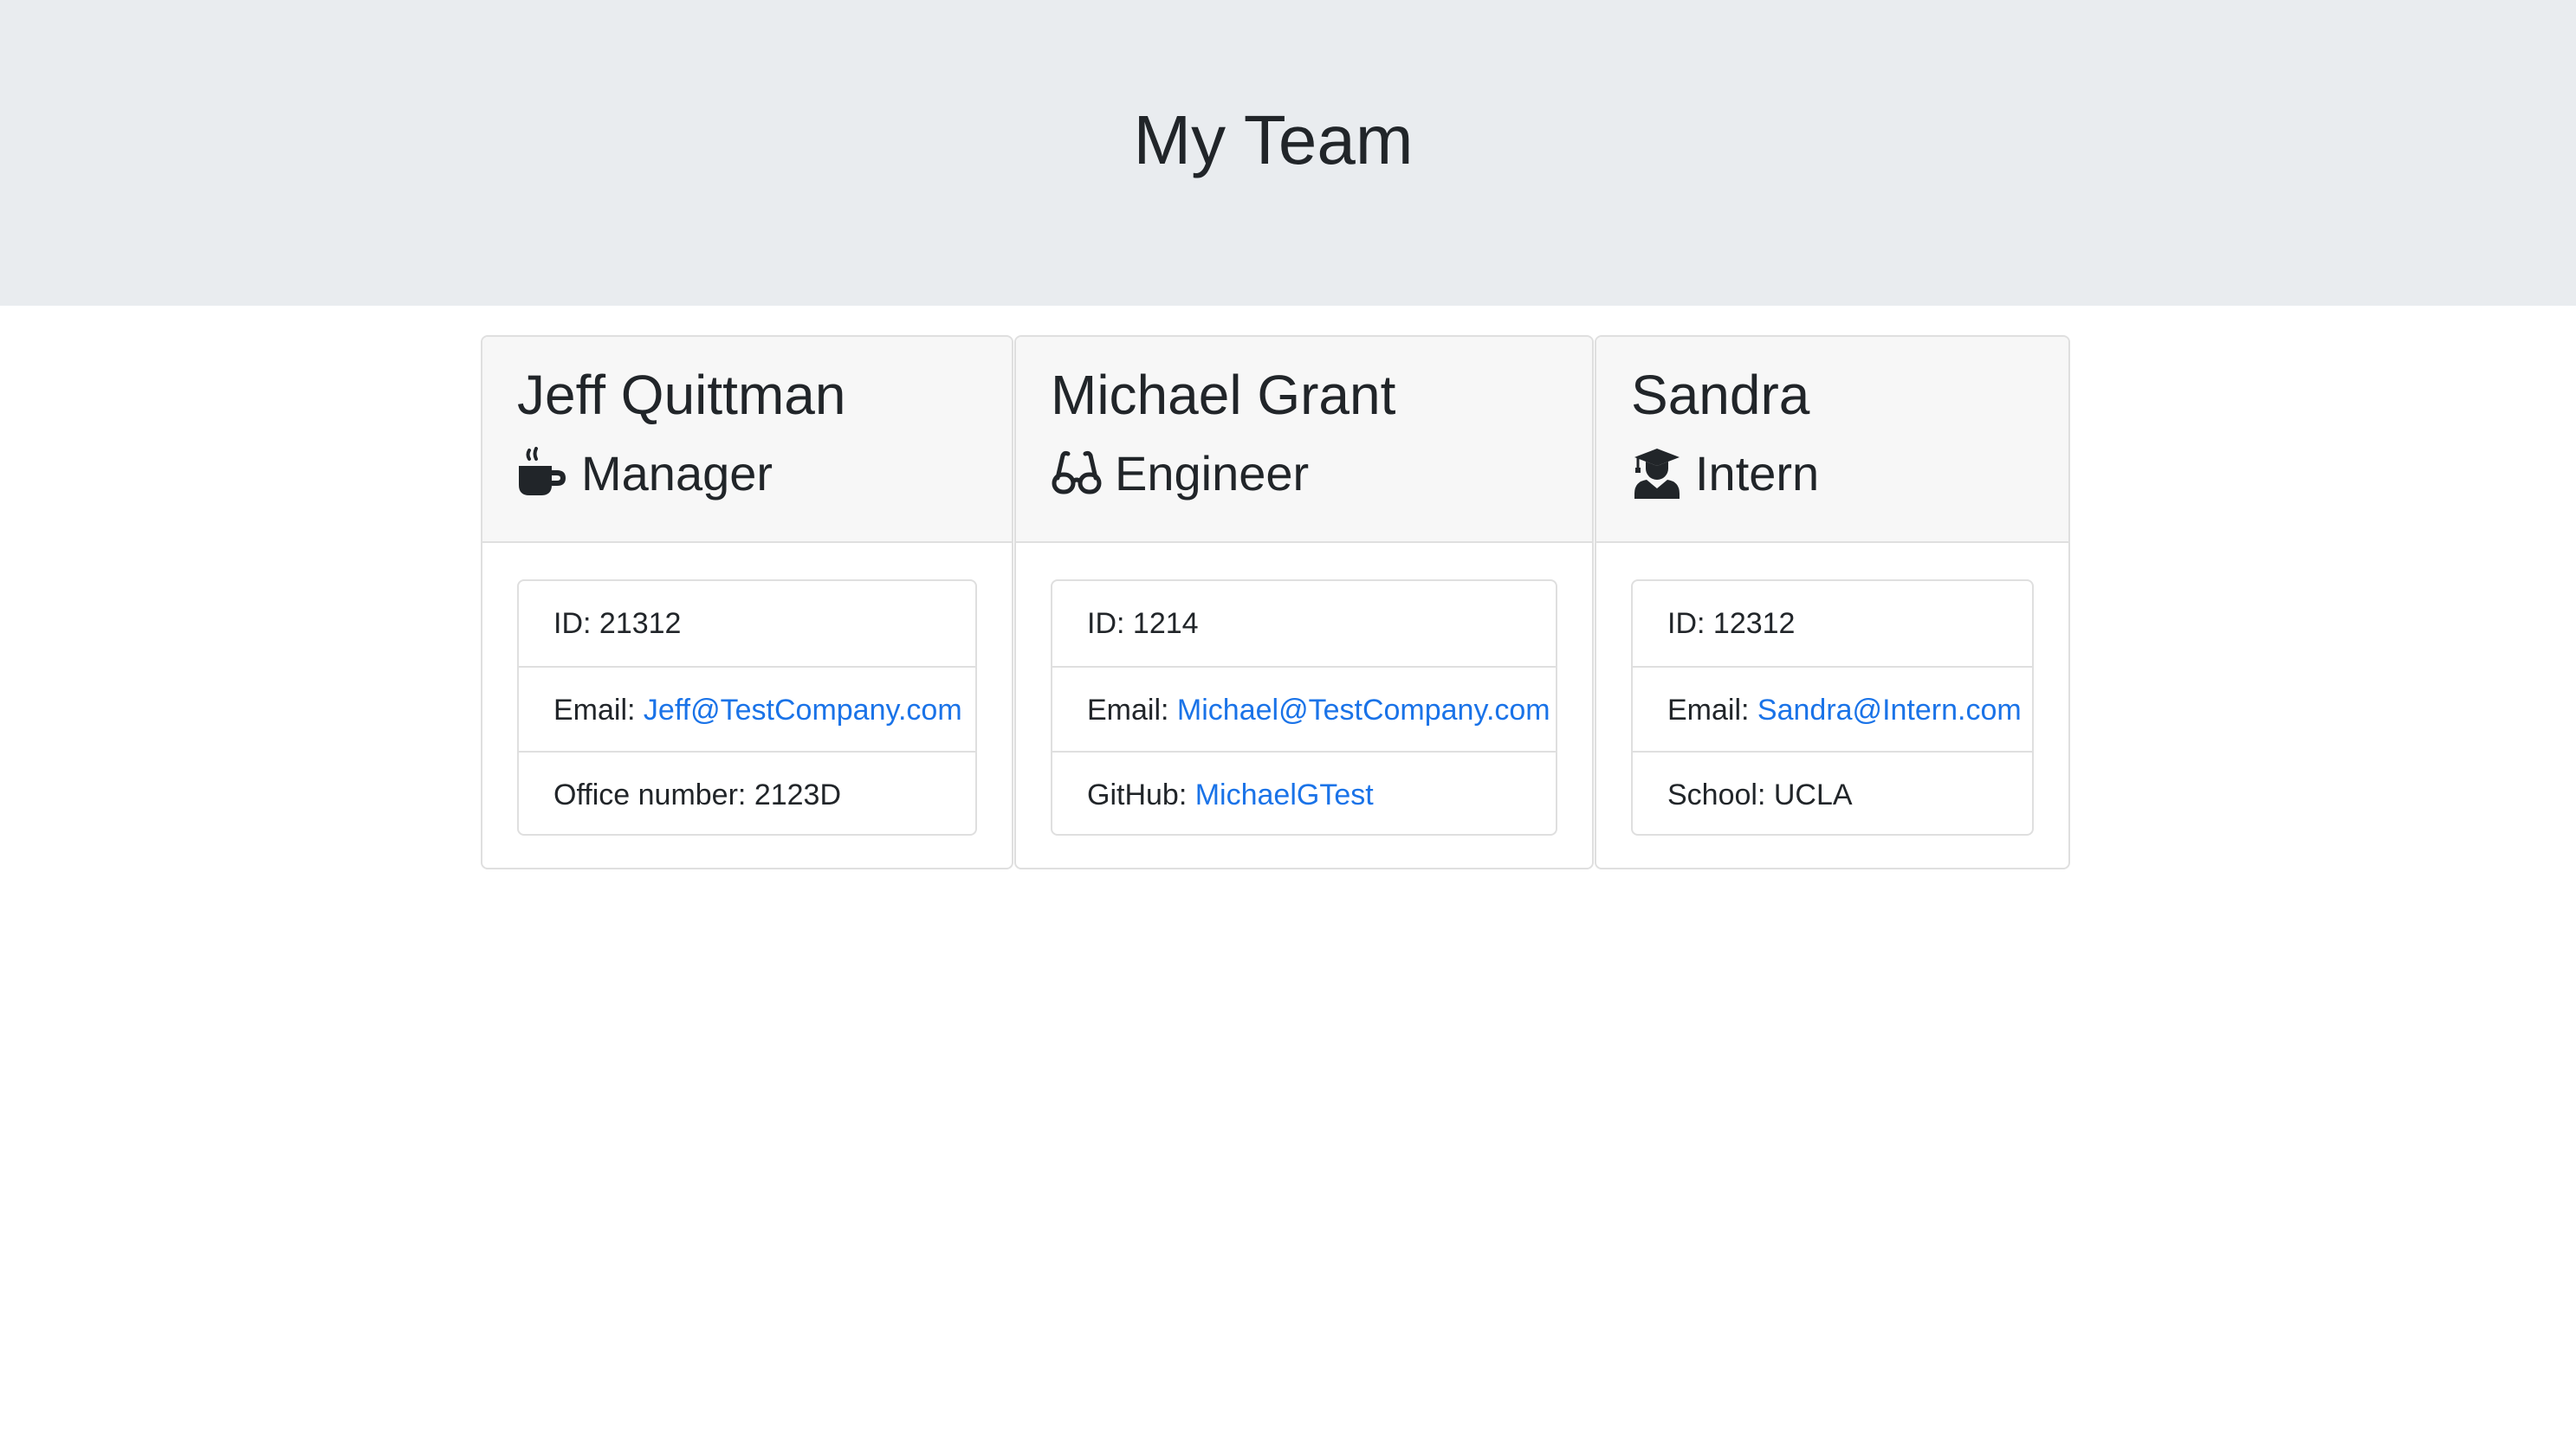  Describe the element at coordinates (1832, 623) in the screenshot. I see `id-item: ID: 12312` at that location.